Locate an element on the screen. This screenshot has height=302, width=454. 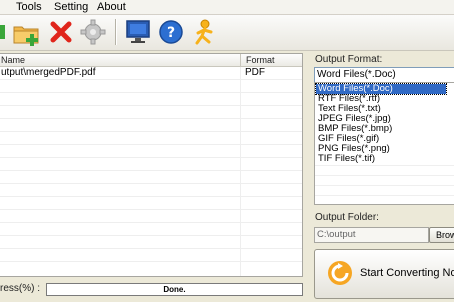
progress-status: Done. is located at coordinates (174, 289).